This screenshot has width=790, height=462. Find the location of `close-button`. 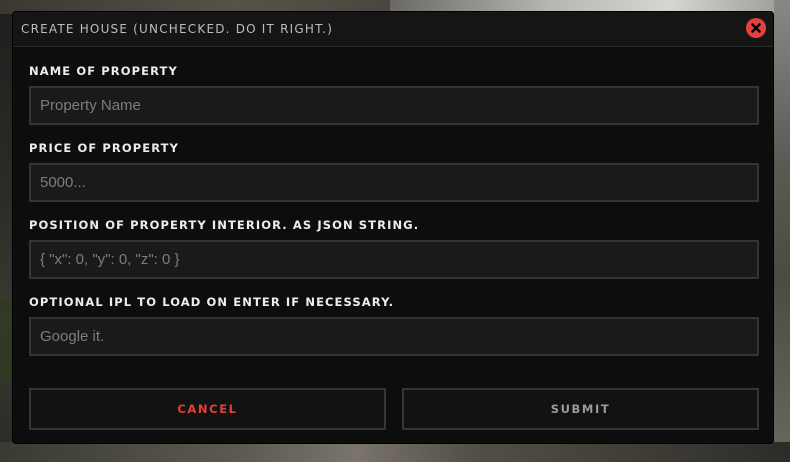

close-button is located at coordinates (756, 28).